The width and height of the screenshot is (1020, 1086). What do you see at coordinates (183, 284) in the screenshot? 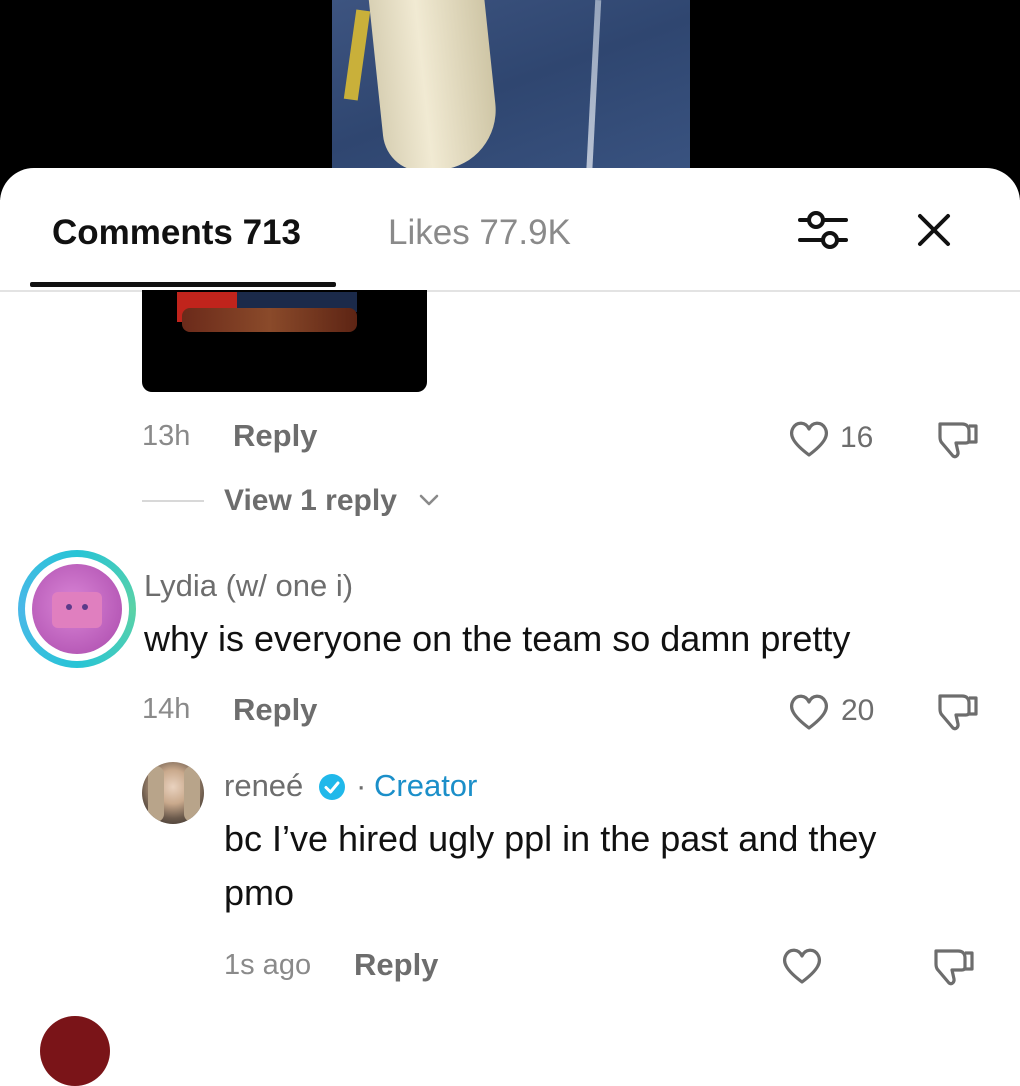
I see `active-tab-indicator` at bounding box center [183, 284].